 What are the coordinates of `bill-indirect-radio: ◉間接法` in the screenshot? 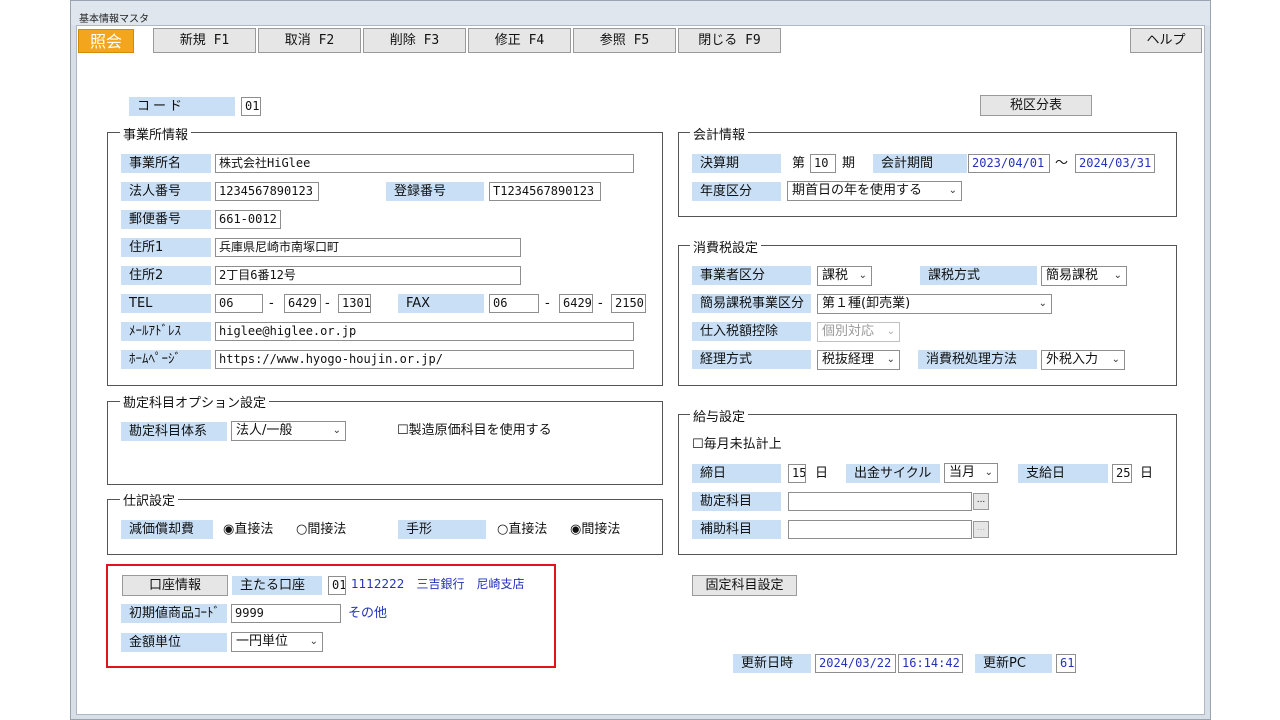 It's located at (595, 529).